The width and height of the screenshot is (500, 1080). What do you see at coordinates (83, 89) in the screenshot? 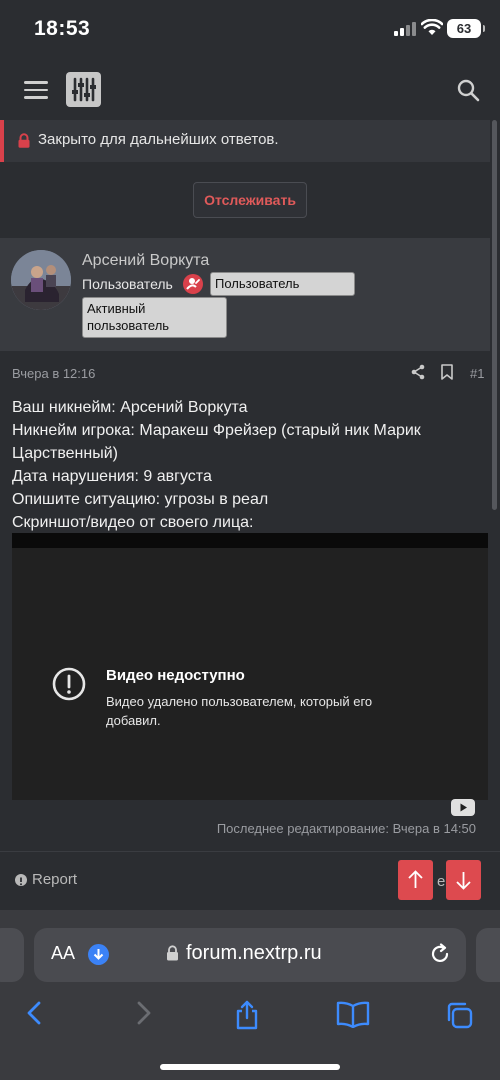
I see `logo-icon` at bounding box center [83, 89].